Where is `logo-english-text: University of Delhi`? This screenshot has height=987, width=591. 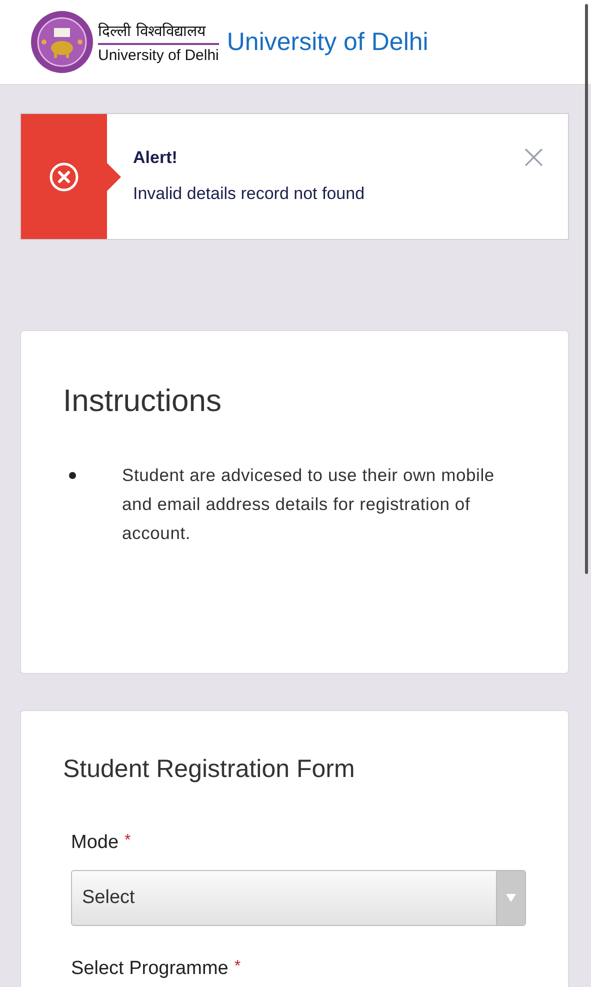
logo-english-text: University of Delhi is located at coordinates (158, 55).